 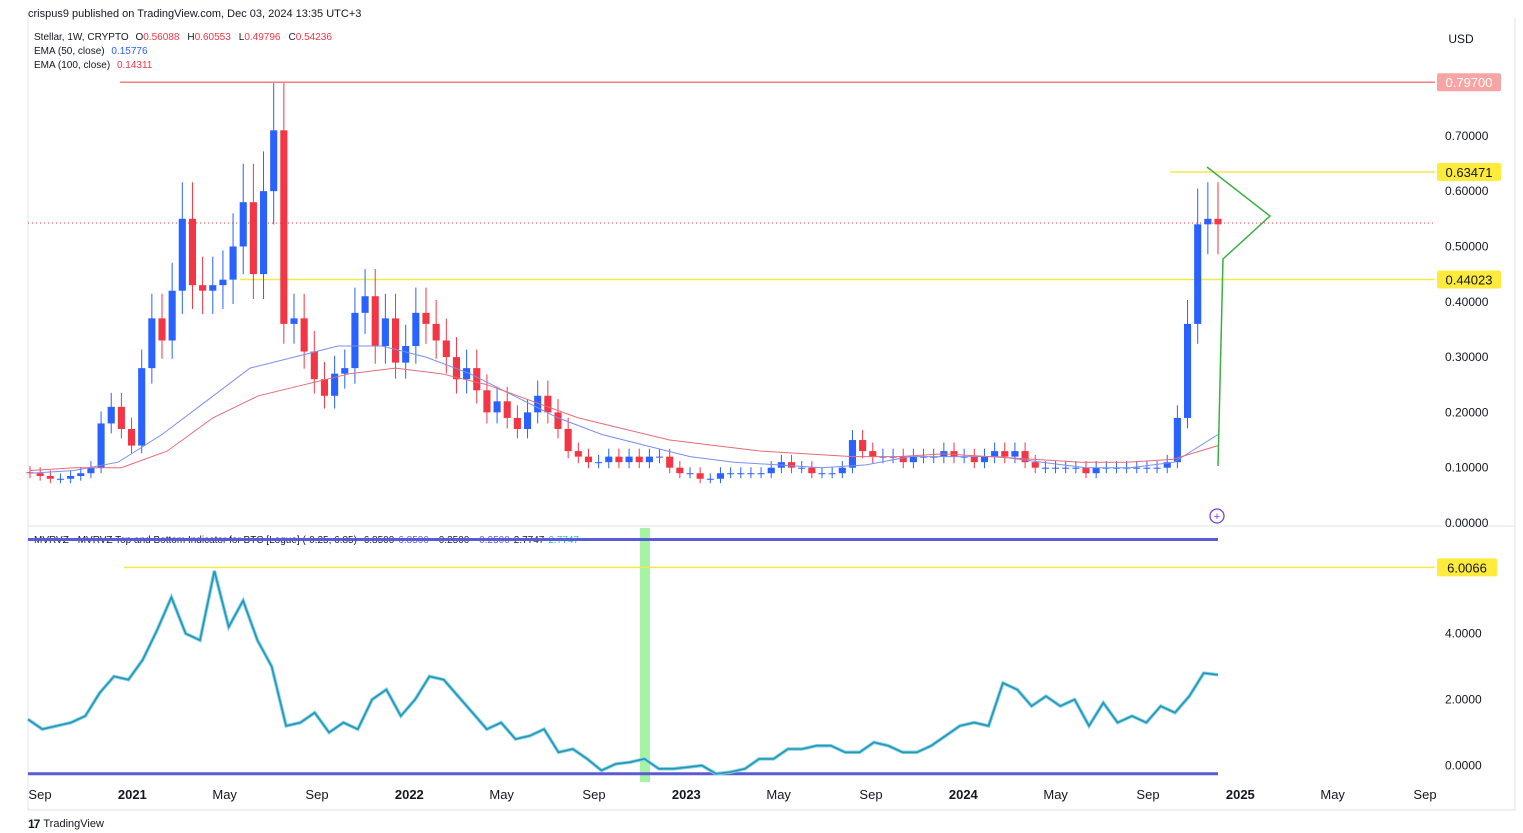 I want to click on time-axis-tick: 2025, so click(x=1240, y=794).